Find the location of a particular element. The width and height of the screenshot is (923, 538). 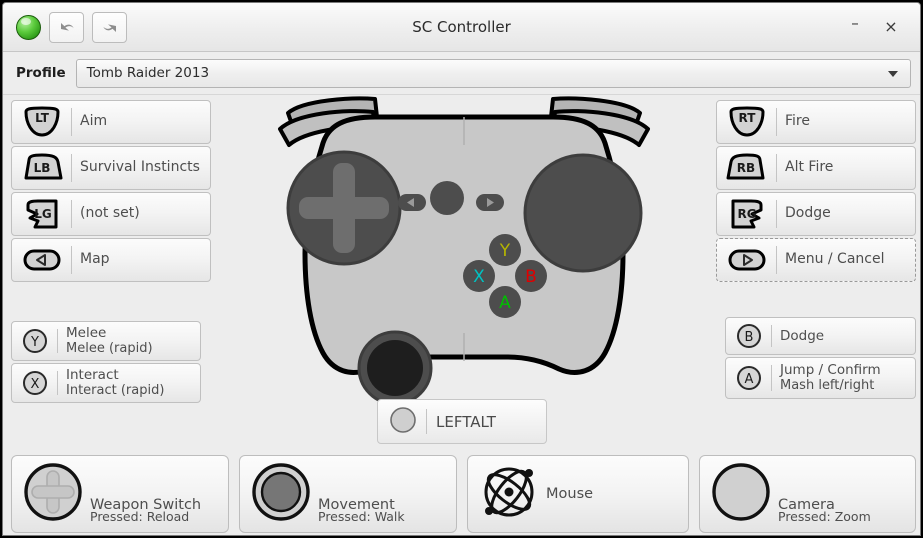

binding-y: Y Melee Melee (rapid) is located at coordinates (106, 341).